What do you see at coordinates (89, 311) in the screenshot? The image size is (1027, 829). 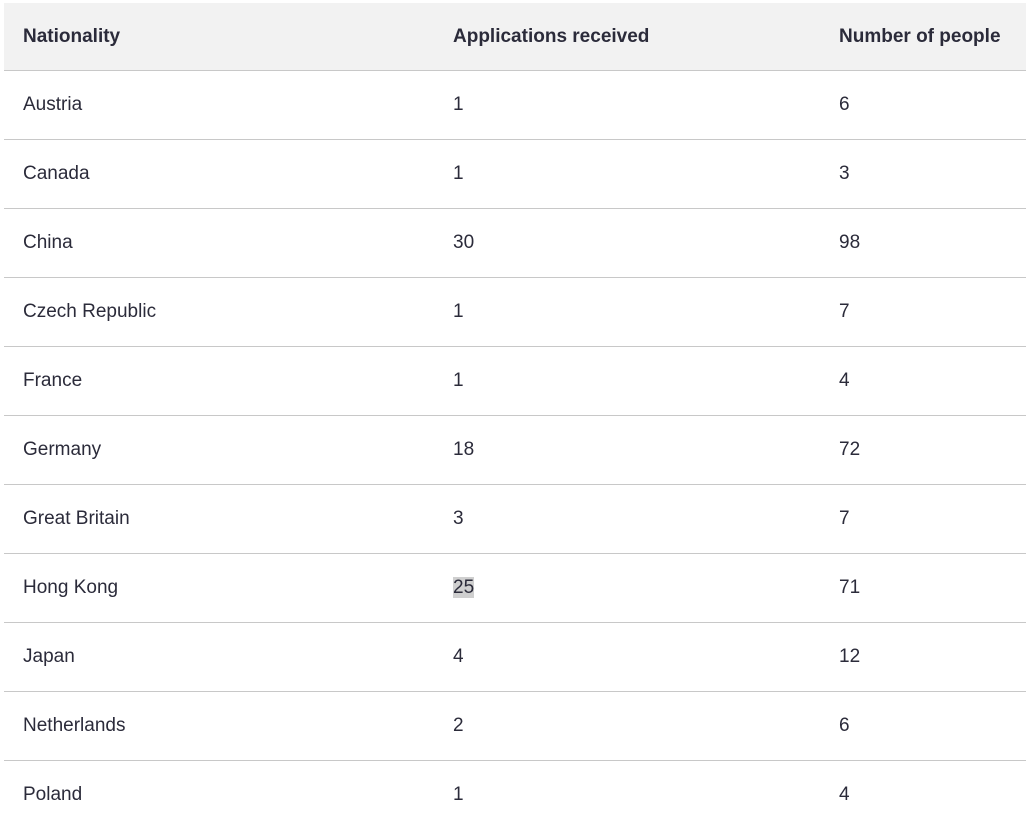 I see `cell-nationality-text: Czech Republic` at bounding box center [89, 311].